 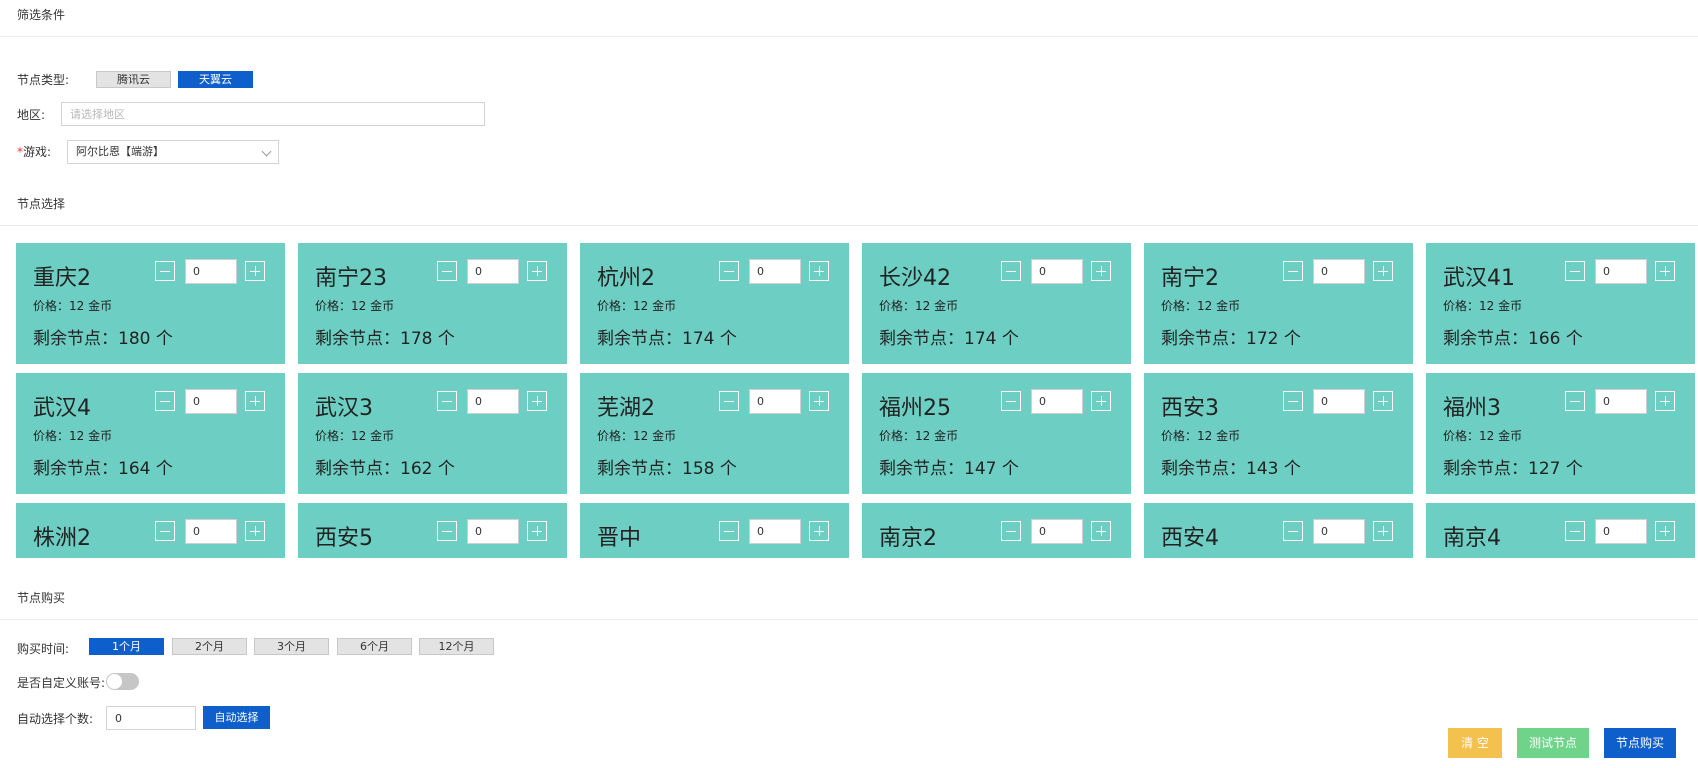 What do you see at coordinates (1553, 743) in the screenshot?
I see `test-node-button: 测试节点` at bounding box center [1553, 743].